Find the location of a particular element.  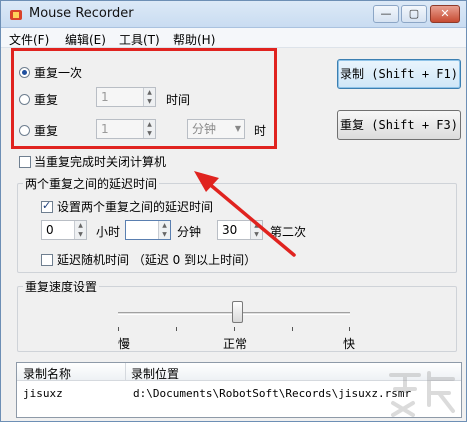

maximize-button: ▢ is located at coordinates (414, 14).